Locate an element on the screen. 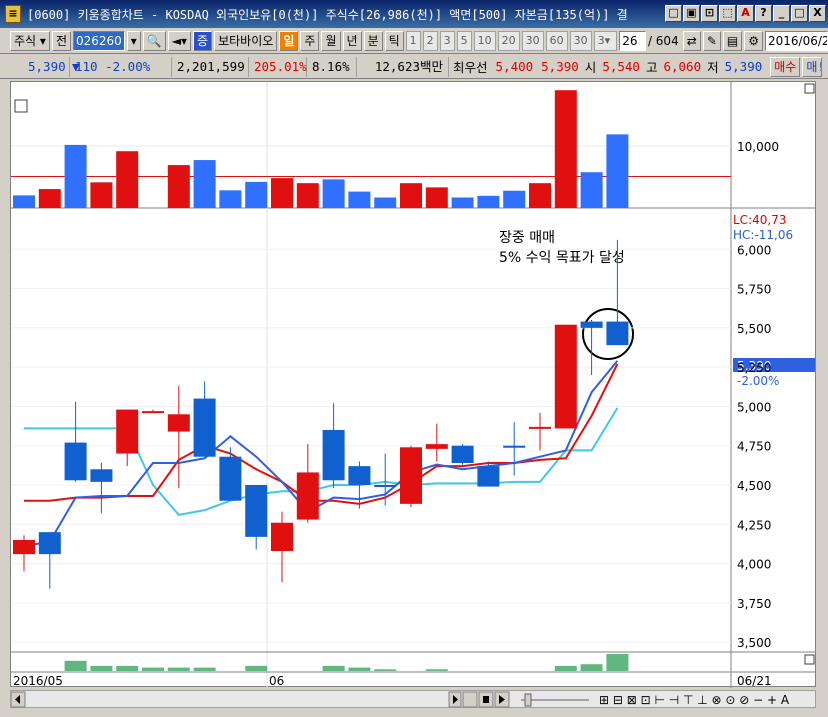 Image resolution: width=828 pixels, height=717 pixels. quote-amount: 12,623백만 is located at coordinates (403, 66).